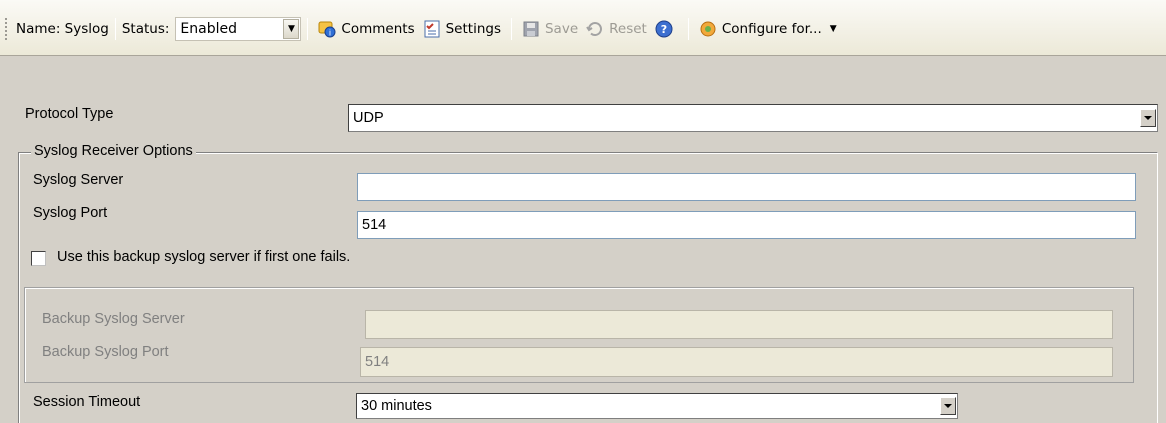 This screenshot has height=423, width=1166. What do you see at coordinates (628, 29) in the screenshot?
I see `reset-label: Reset` at bounding box center [628, 29].